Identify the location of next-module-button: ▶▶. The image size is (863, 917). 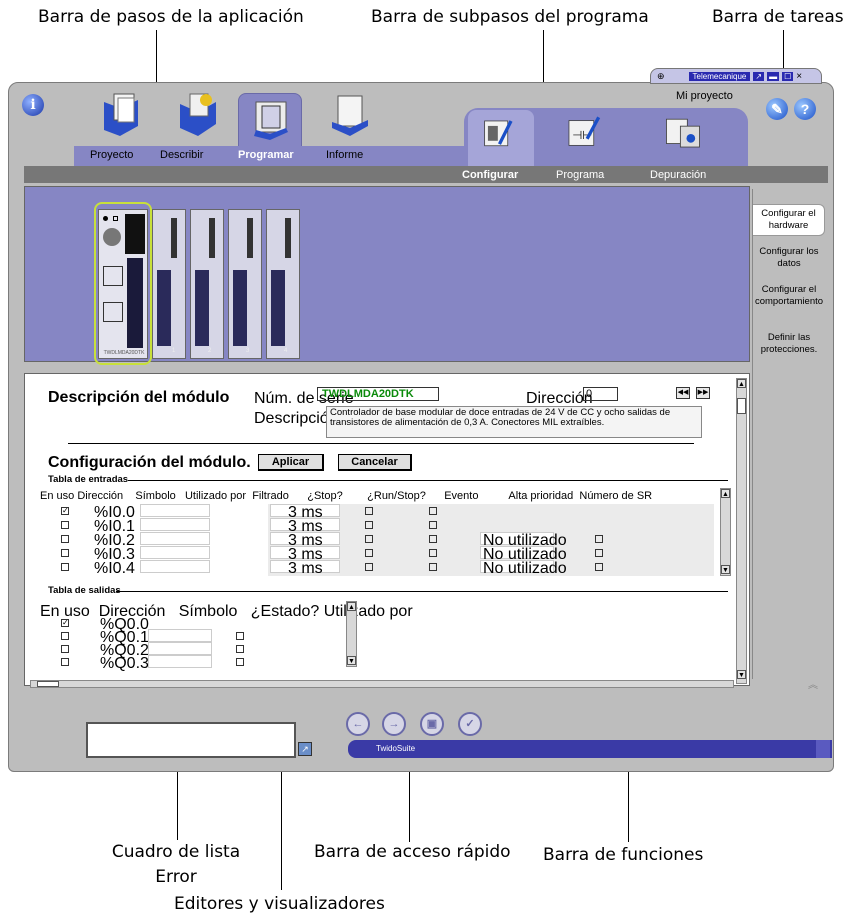
(703, 393).